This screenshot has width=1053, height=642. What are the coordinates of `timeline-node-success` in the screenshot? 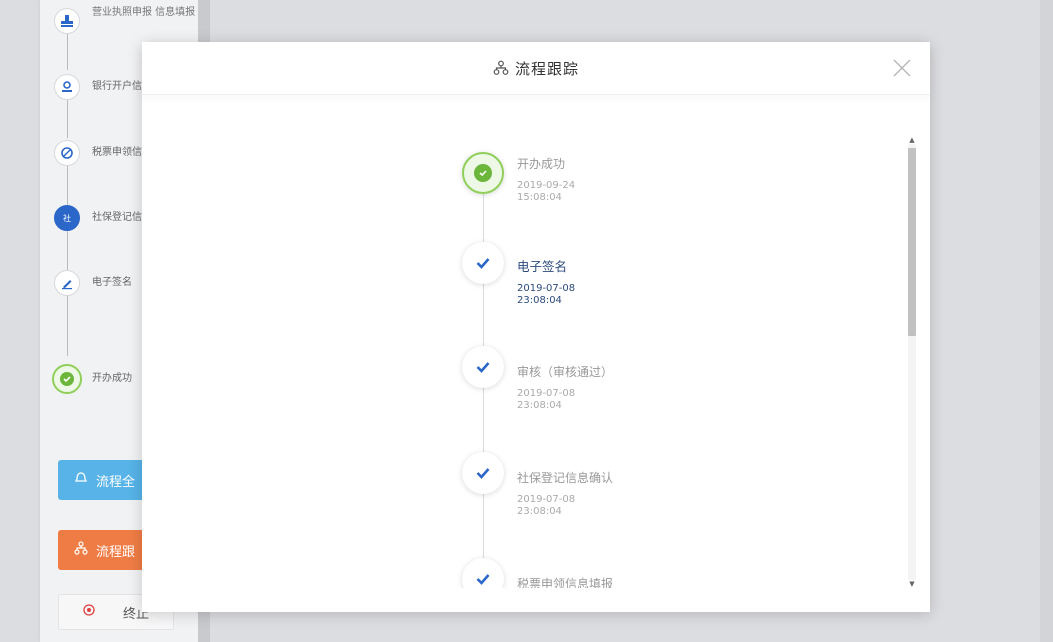 It's located at (483, 173).